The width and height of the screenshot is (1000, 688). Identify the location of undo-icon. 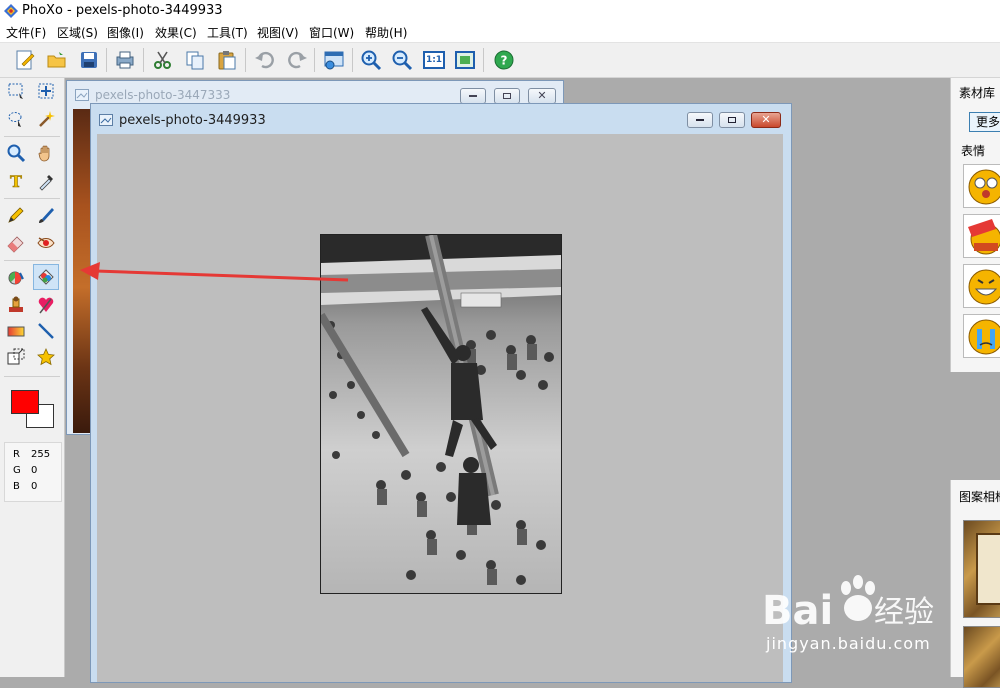
(264, 60).